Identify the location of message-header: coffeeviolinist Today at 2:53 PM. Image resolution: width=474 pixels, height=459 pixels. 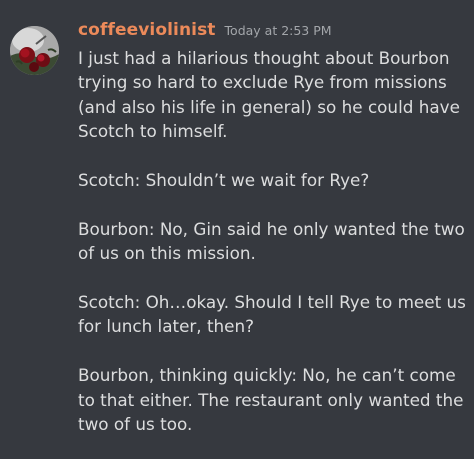
(205, 33).